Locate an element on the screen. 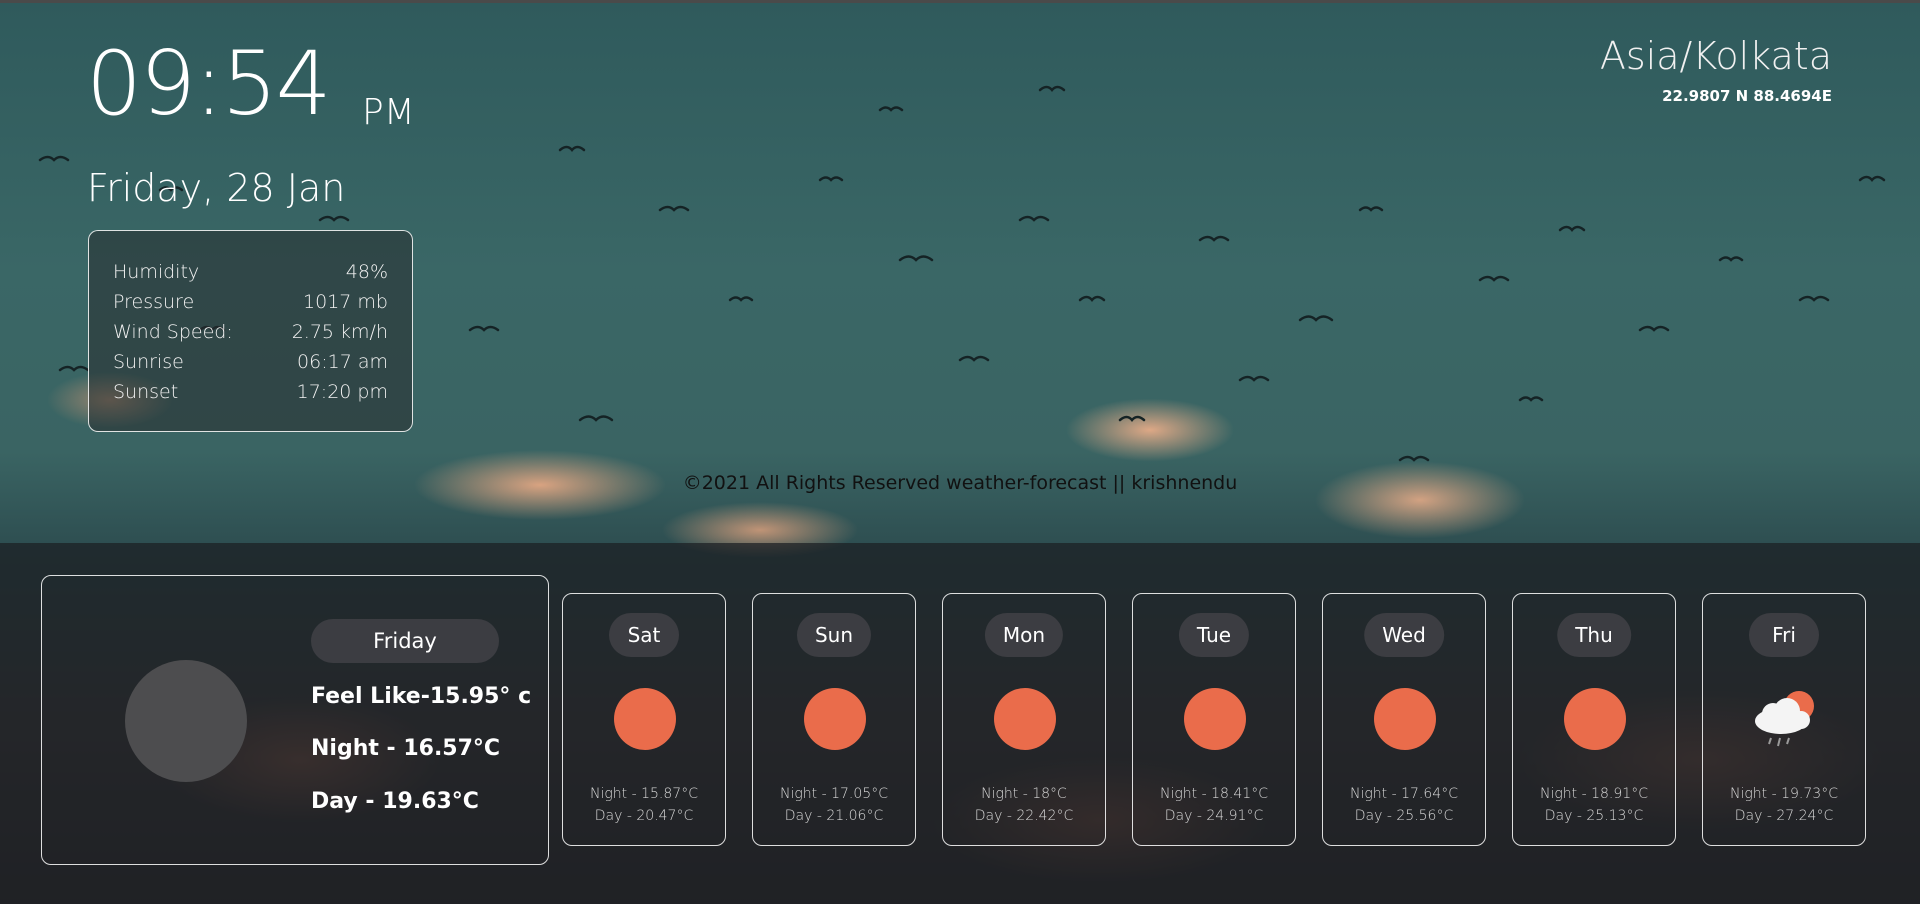  forecast-card-sat: Sat Night - 15.87°C Day - 20.47°C is located at coordinates (644, 719).